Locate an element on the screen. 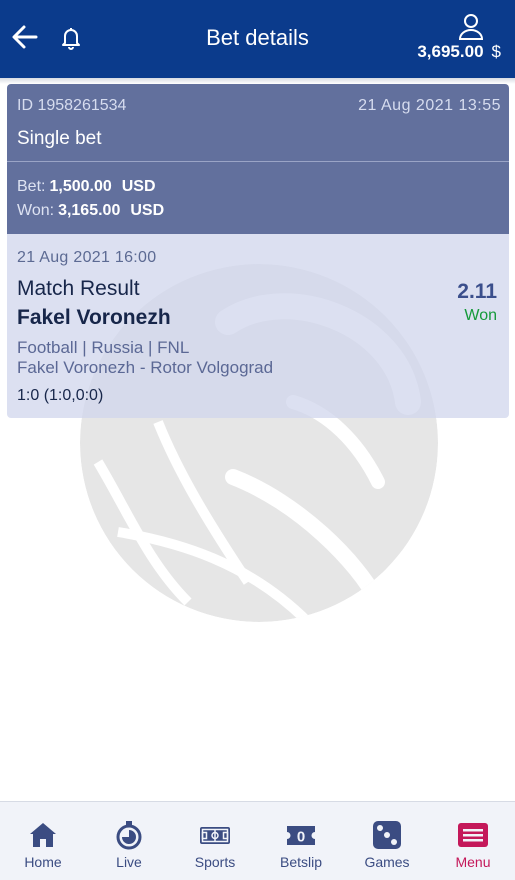 This screenshot has height=880, width=515. field-icon is located at coordinates (215, 835).